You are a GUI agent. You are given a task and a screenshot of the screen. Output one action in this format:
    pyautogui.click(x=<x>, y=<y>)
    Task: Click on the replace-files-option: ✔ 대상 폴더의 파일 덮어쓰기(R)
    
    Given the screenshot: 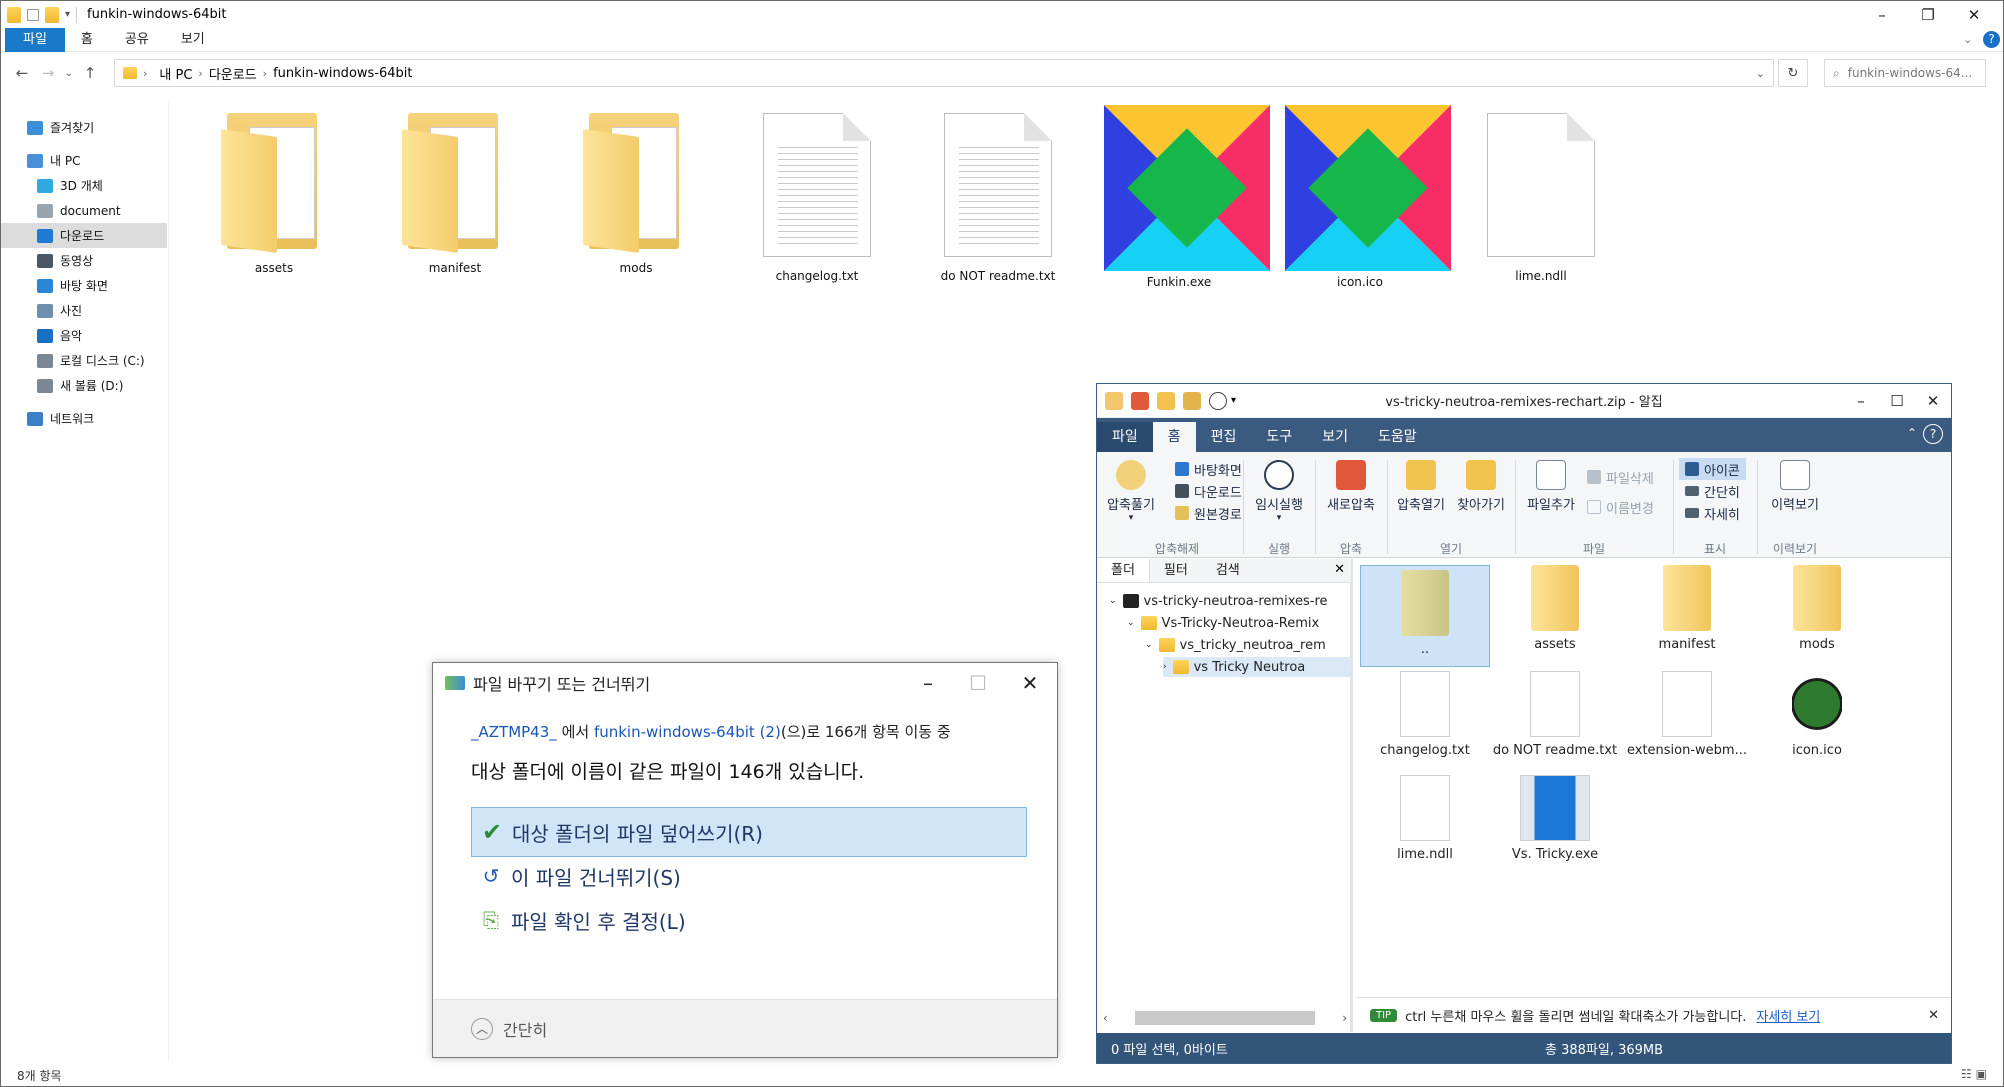 What is the action you would take?
    pyautogui.click(x=749, y=832)
    